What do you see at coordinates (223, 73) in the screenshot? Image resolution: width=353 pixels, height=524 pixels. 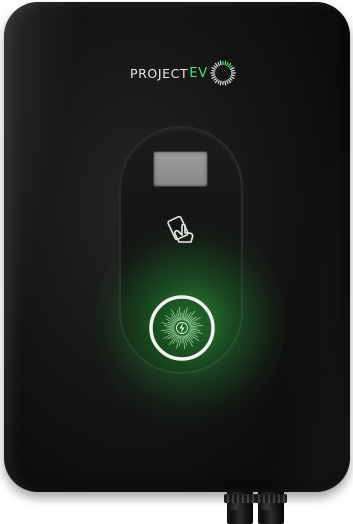 I see `logo-sunburst-icon` at bounding box center [223, 73].